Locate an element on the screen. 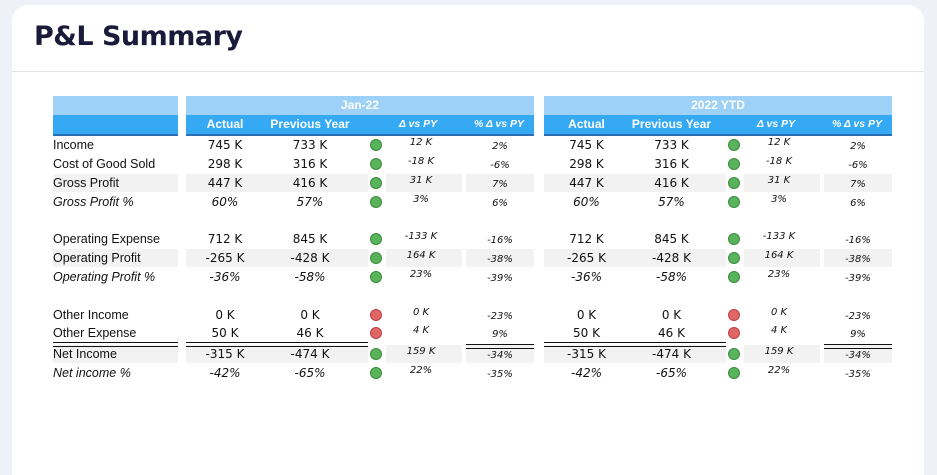 The width and height of the screenshot is (937, 475). row-label-other-income: Other Income is located at coordinates (91, 315).